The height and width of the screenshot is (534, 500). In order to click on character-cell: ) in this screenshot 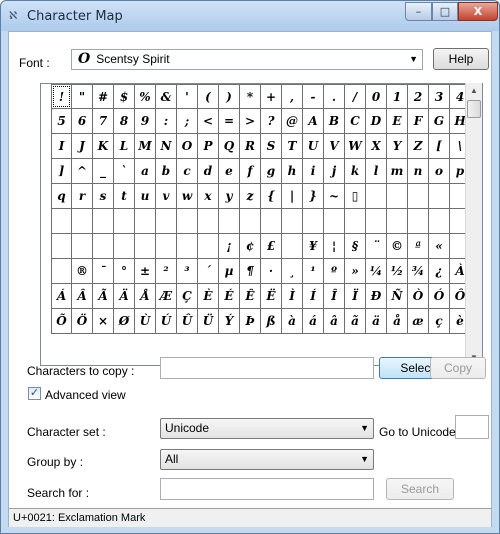, I will do `click(229, 96)`.